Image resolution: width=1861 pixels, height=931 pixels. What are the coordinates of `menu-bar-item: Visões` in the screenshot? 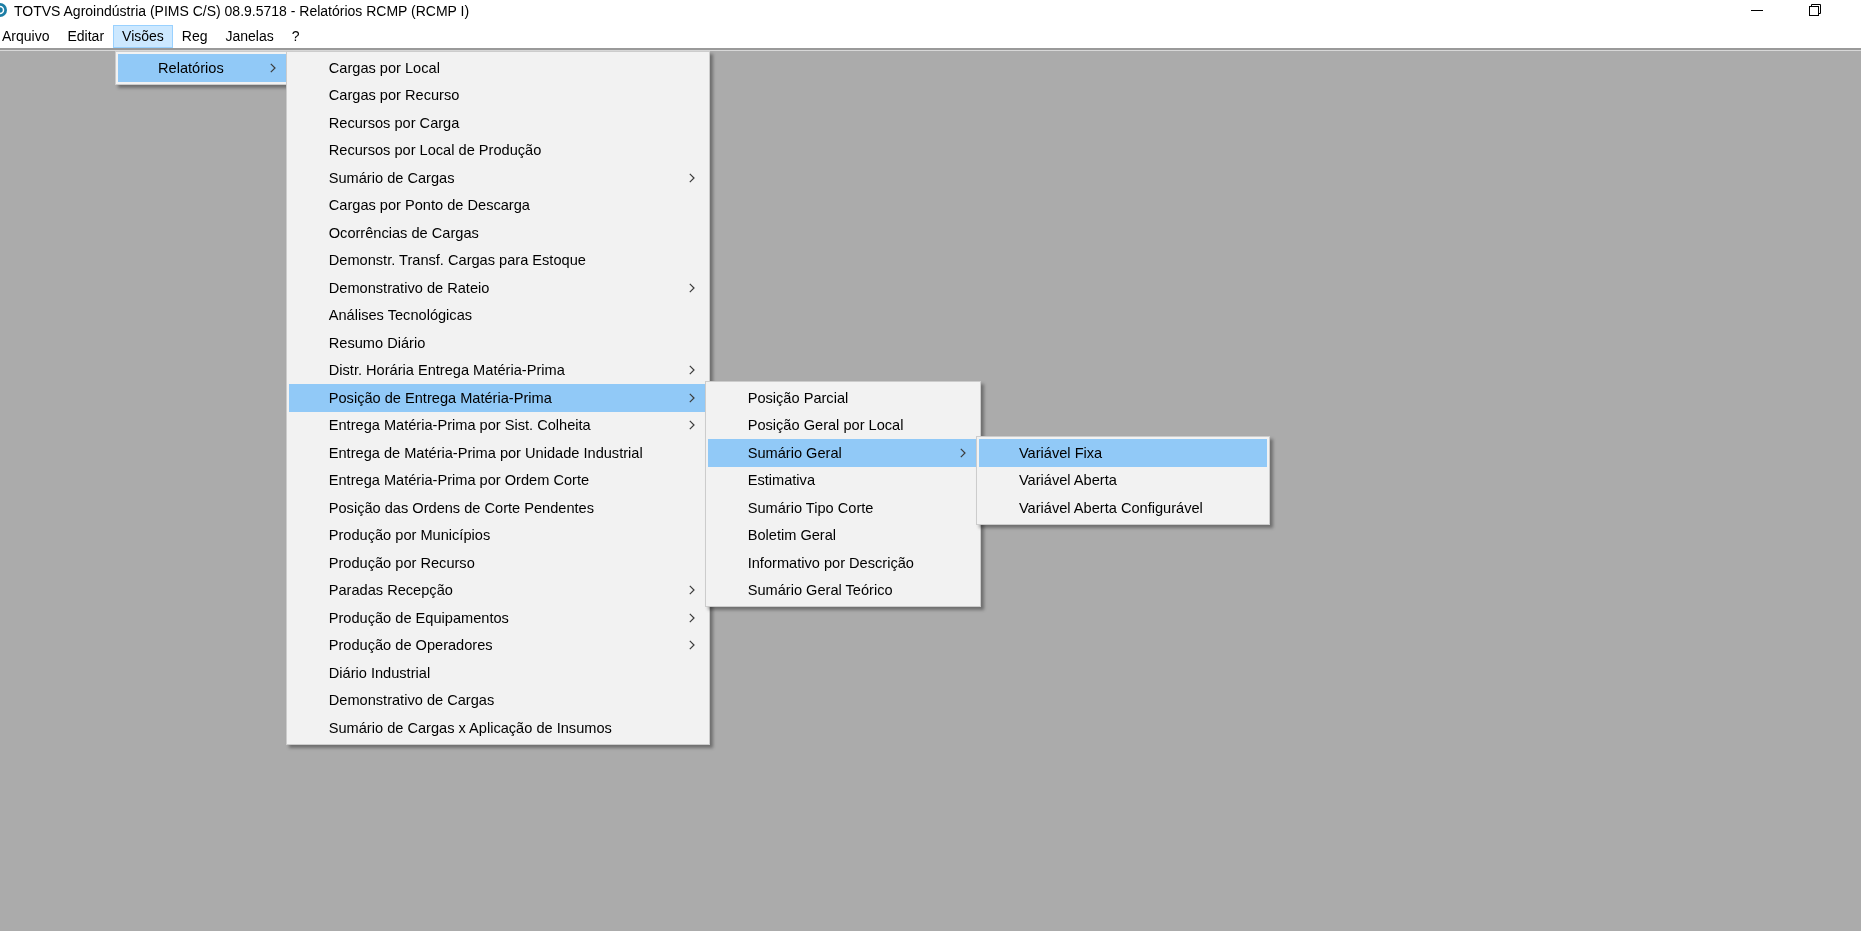 It's located at (143, 36).